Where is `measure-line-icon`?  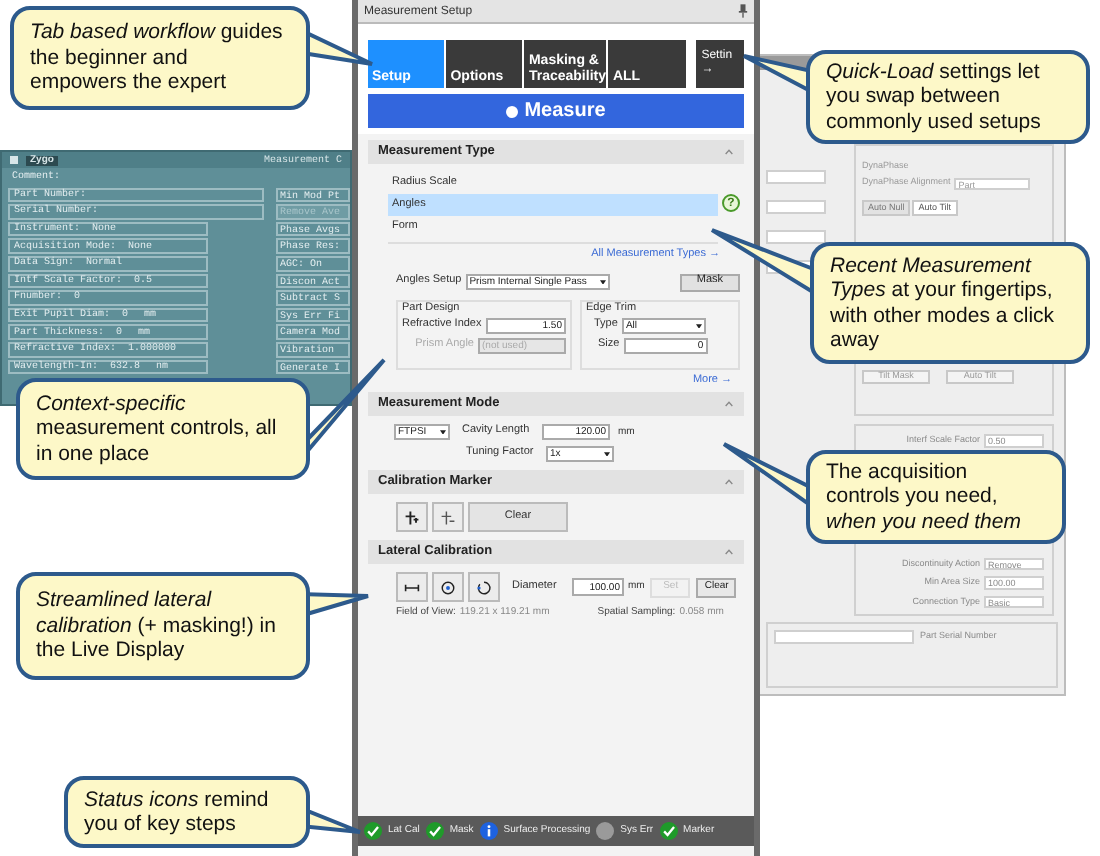
measure-line-icon is located at coordinates (412, 587).